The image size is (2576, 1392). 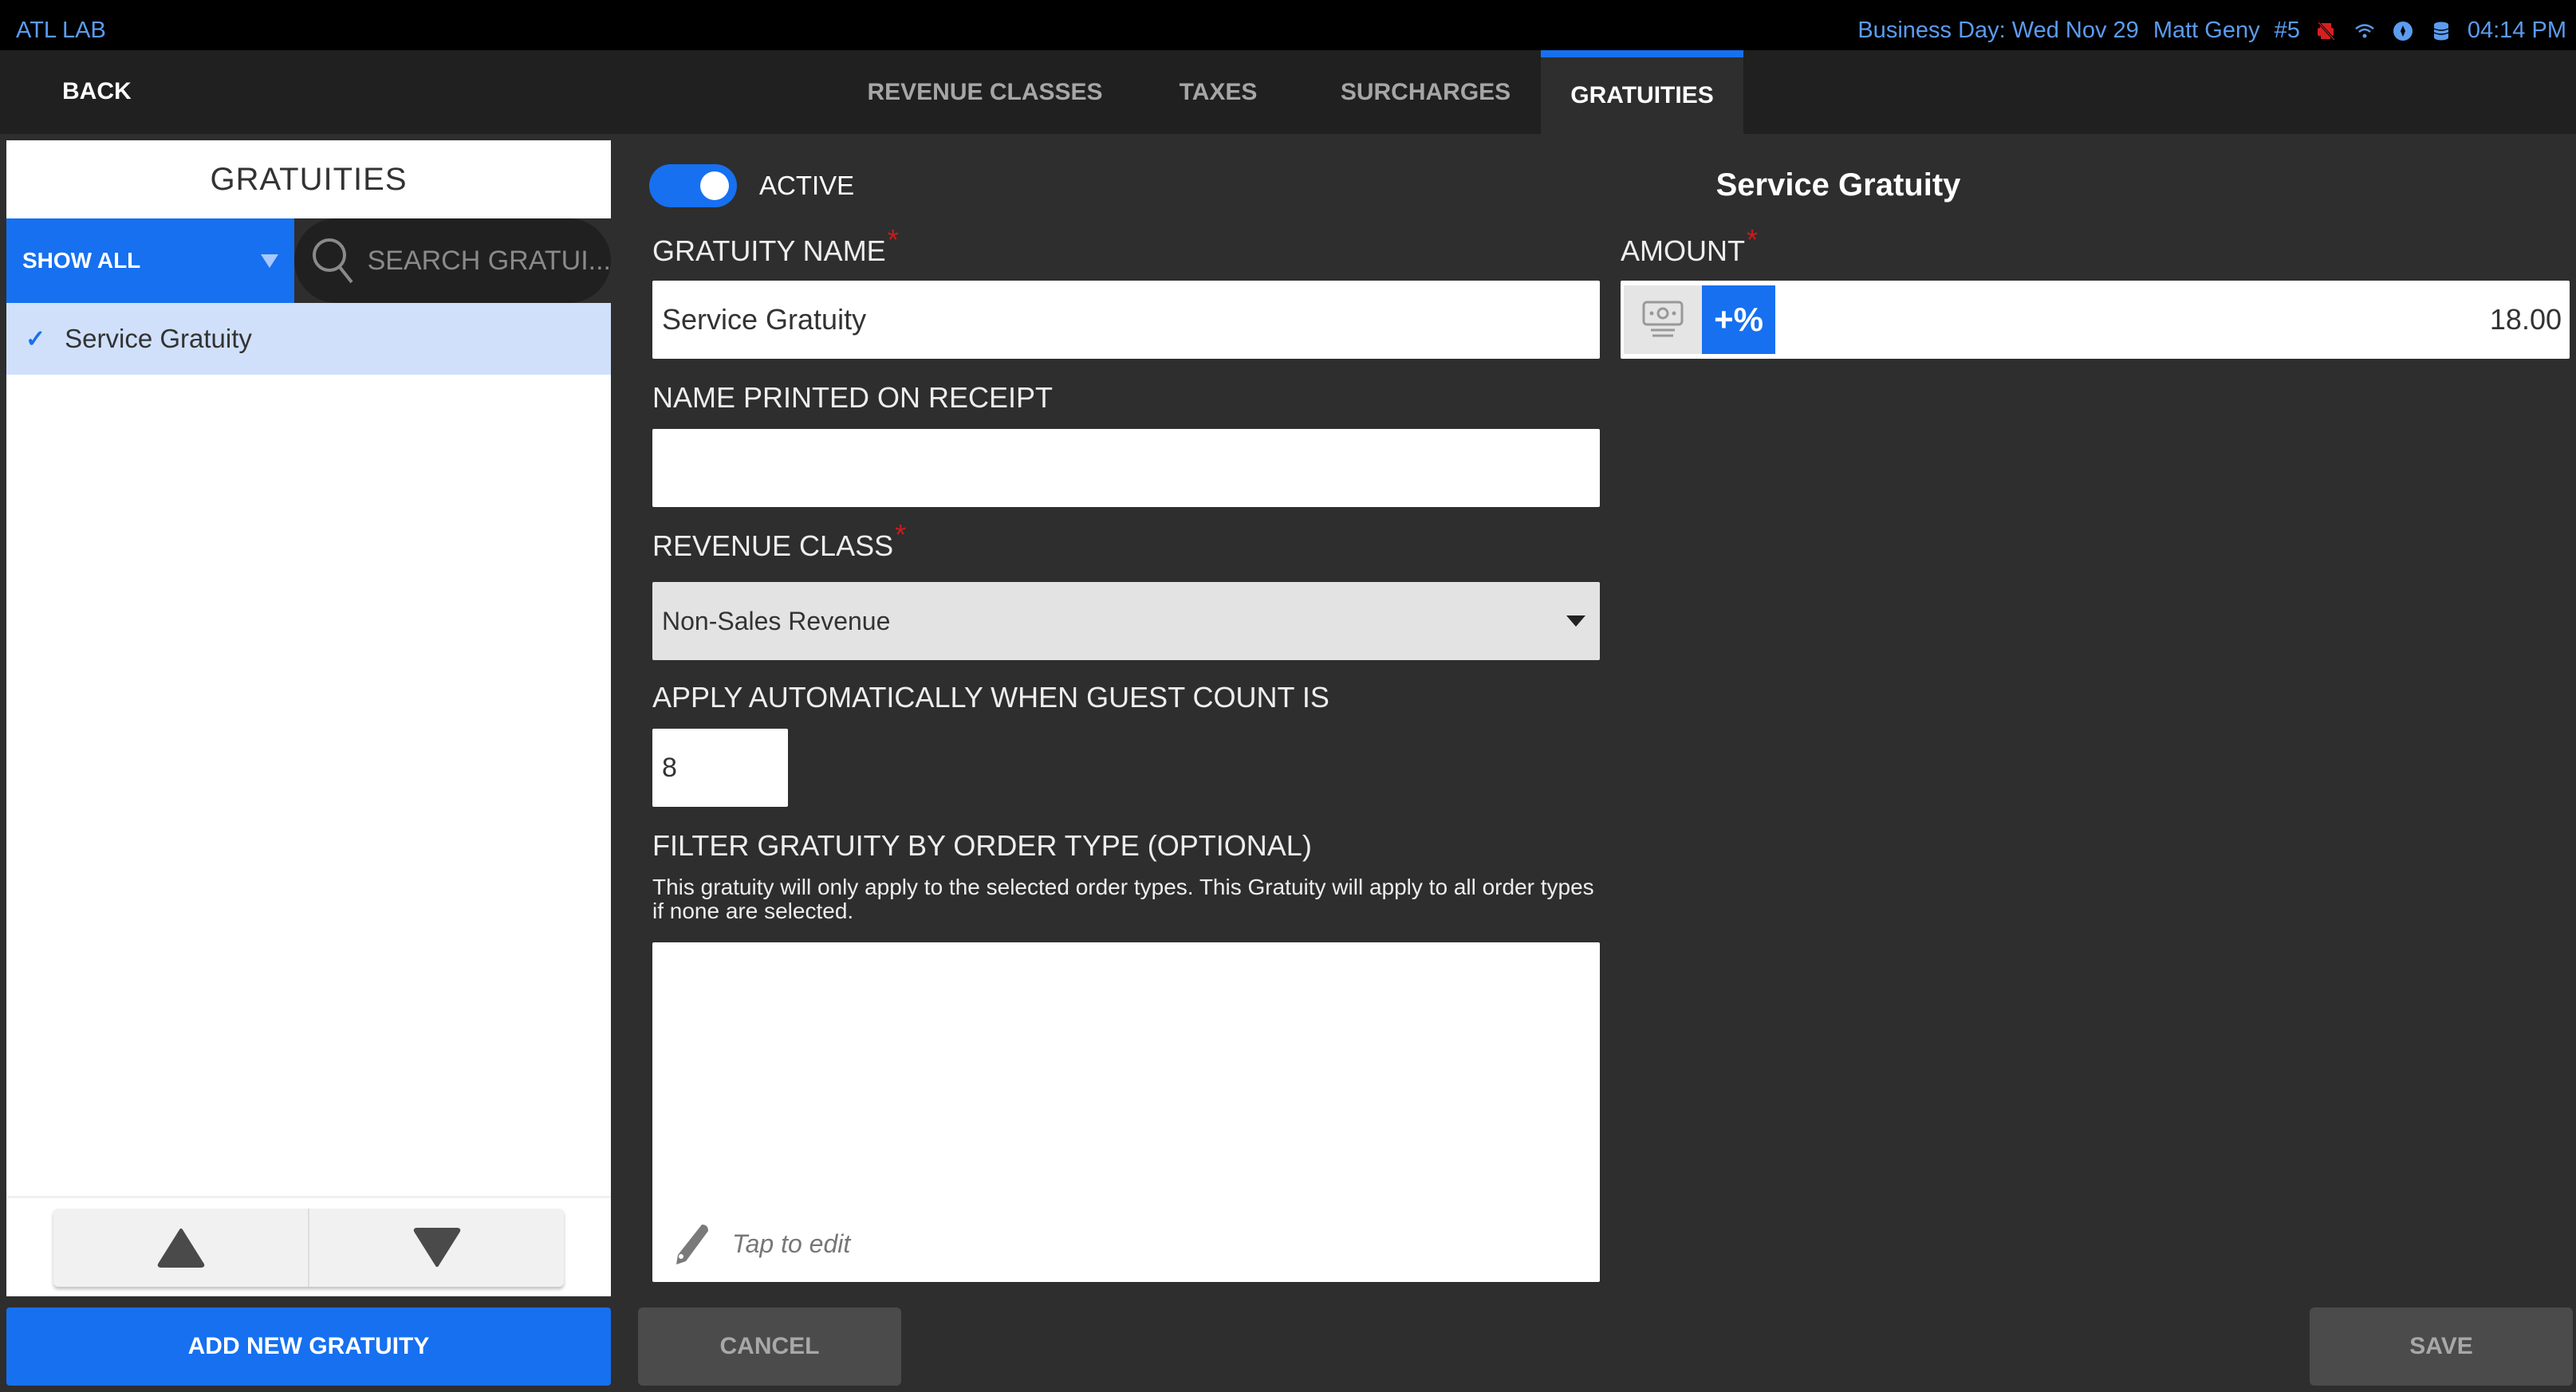 I want to click on sync-icon, so click(x=2403, y=31).